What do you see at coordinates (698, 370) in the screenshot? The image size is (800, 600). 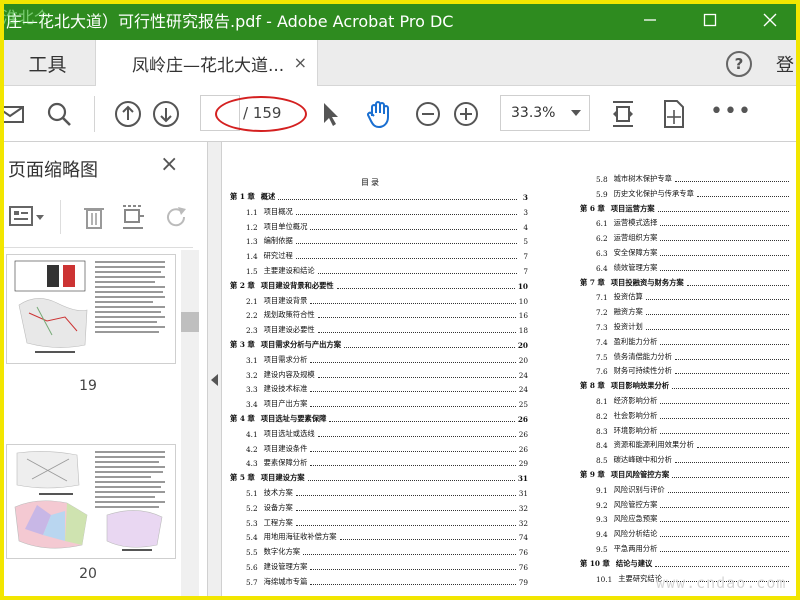 I see `toc-entry: 7.6 财务可持续性分析` at bounding box center [698, 370].